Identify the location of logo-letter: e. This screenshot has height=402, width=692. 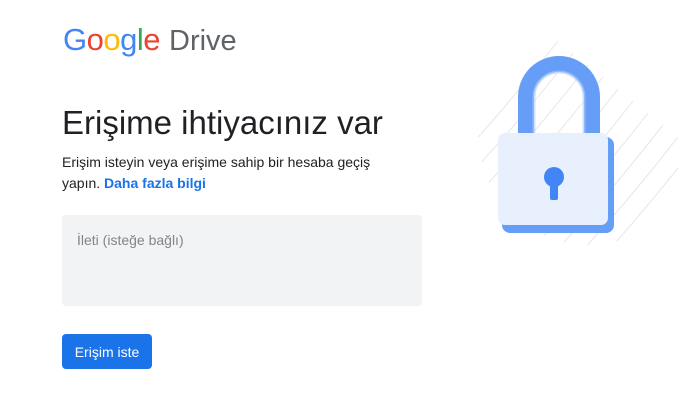
(152, 39).